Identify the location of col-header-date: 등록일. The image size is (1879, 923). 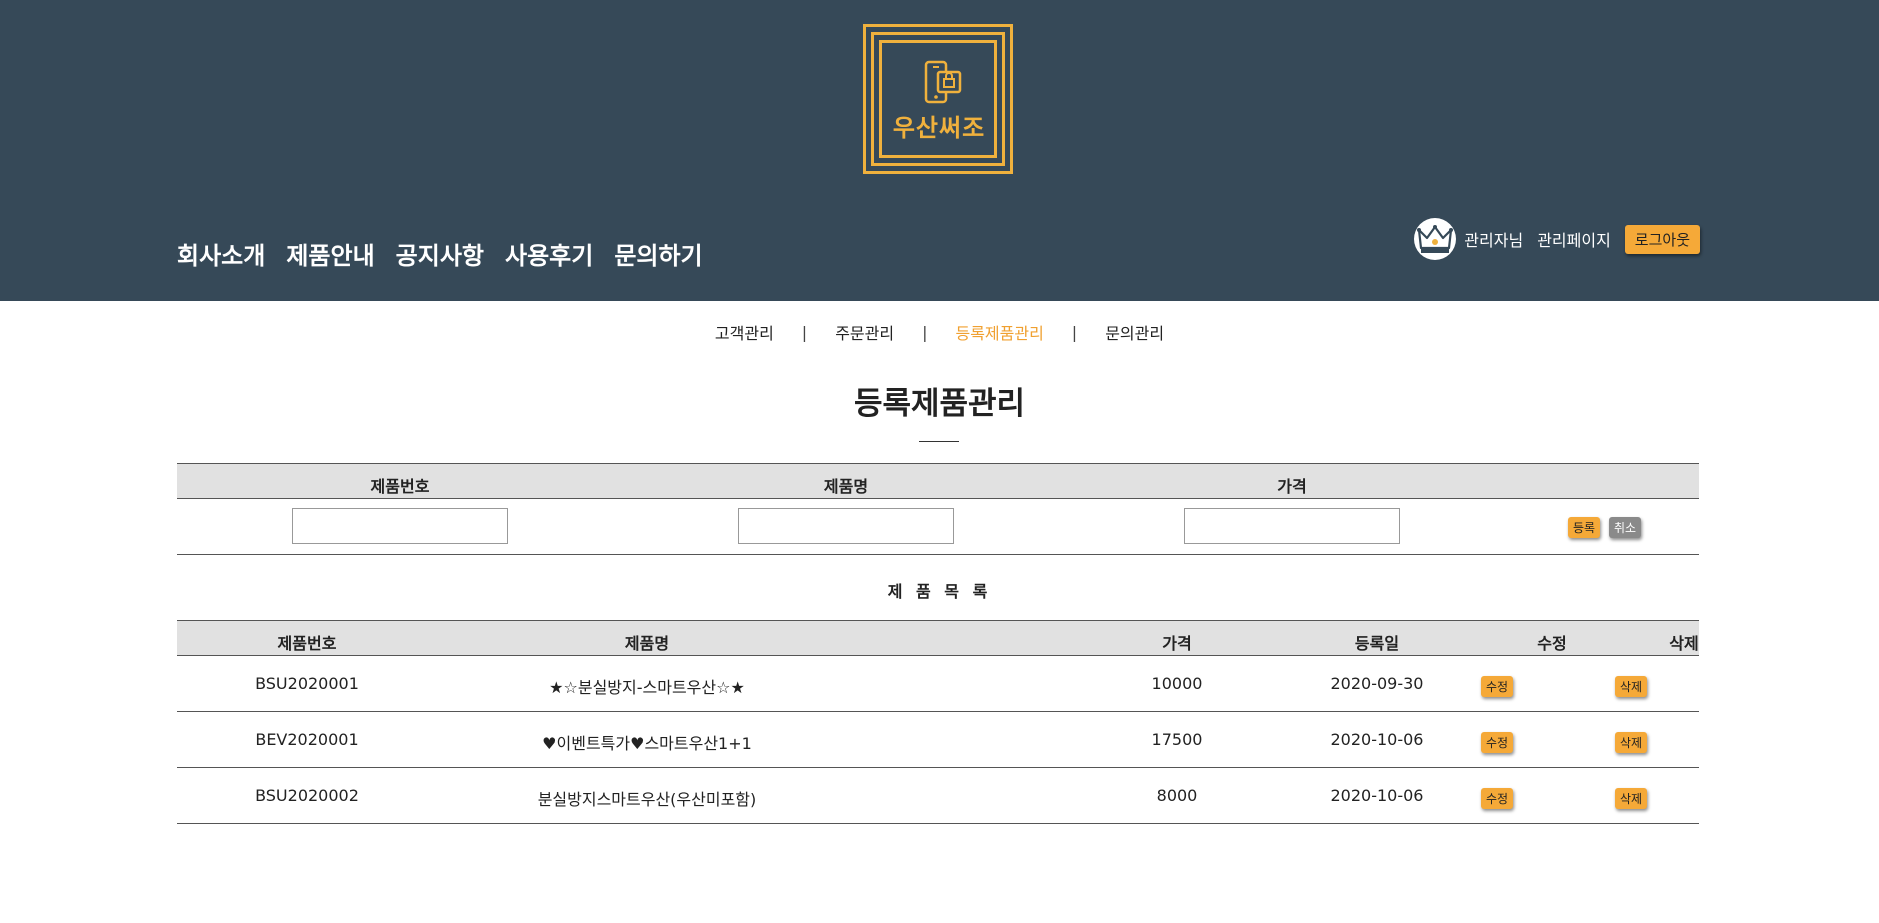
(1377, 643).